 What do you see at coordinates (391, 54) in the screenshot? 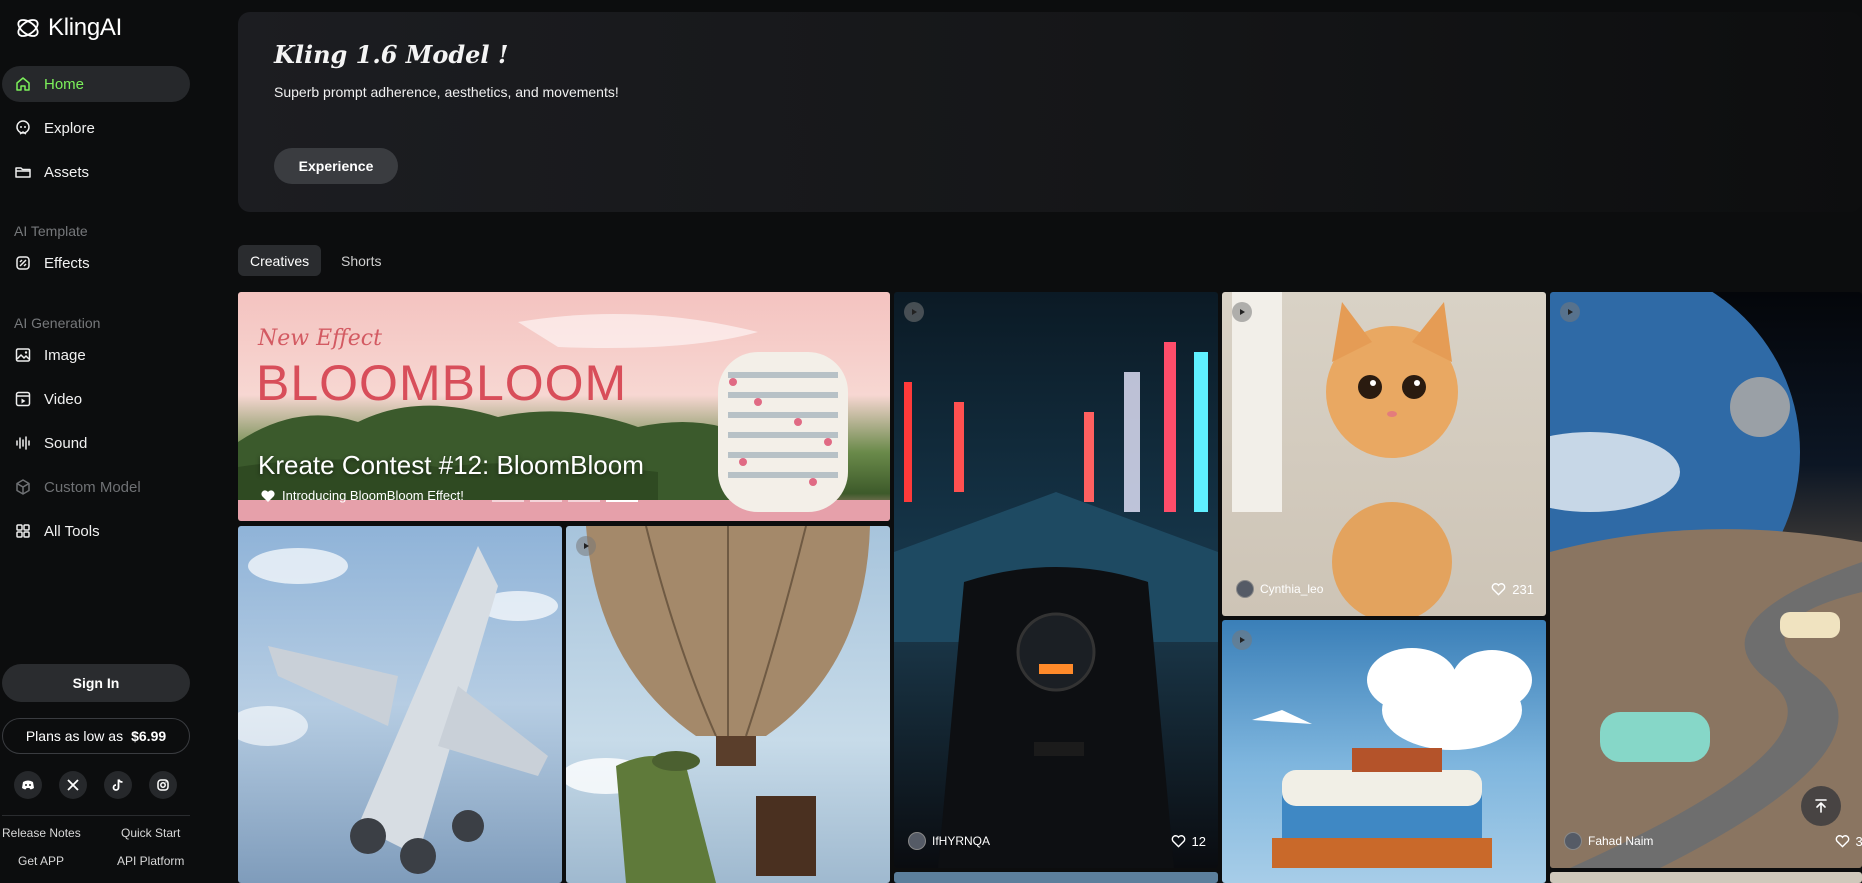
I see `banner-title: Kling 1.6 Model !` at bounding box center [391, 54].